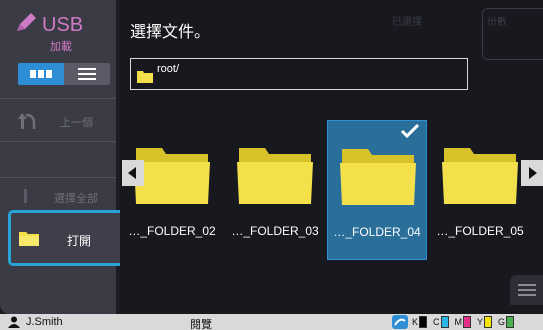 The height and width of the screenshot is (330, 543). I want to click on toner-c-bar, so click(444, 322).